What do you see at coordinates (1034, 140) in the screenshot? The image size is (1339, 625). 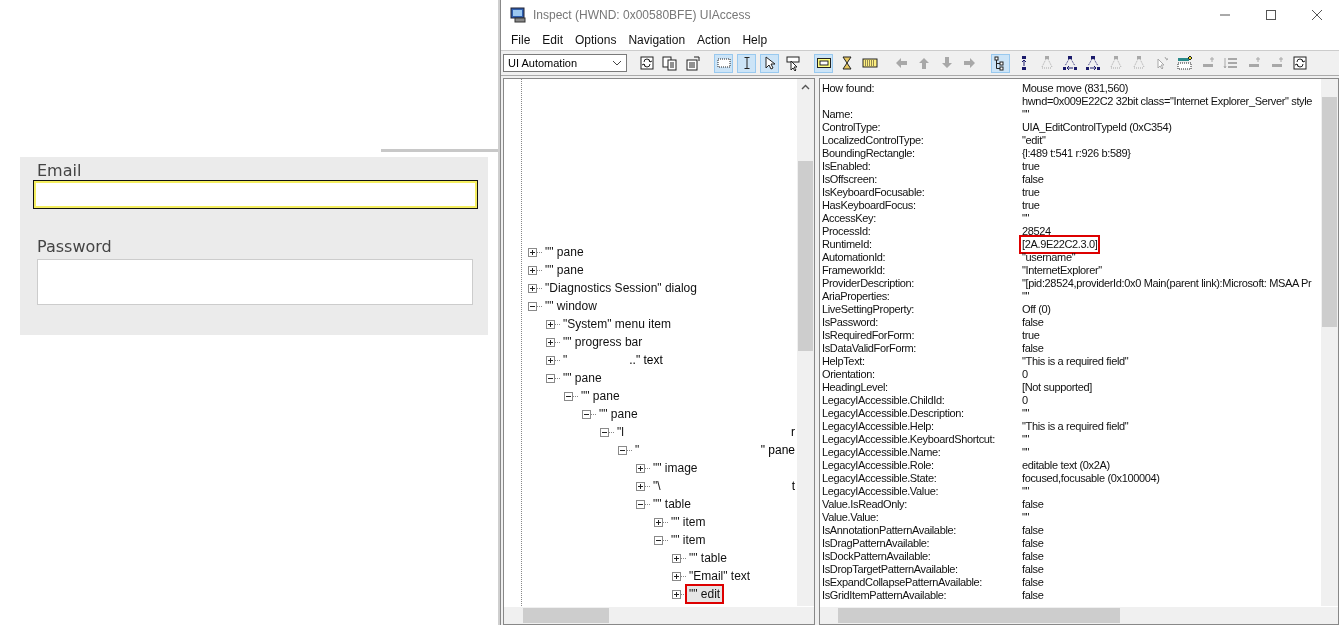 I see `property-value: "edit"` at bounding box center [1034, 140].